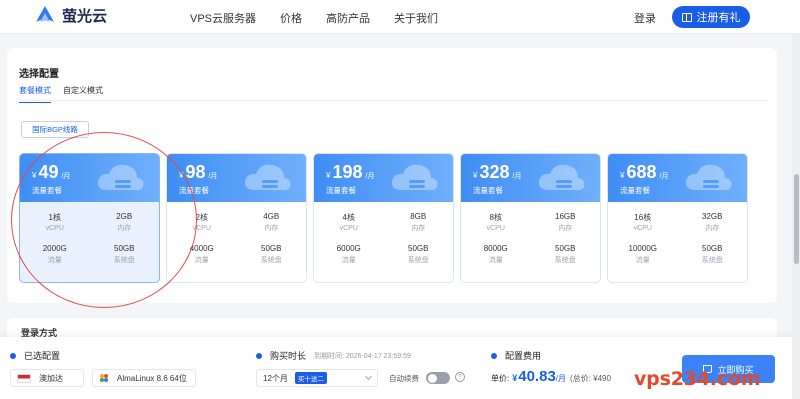  Describe the element at coordinates (516, 355) in the screenshot. I see `fee-heading: 配置费用` at that location.